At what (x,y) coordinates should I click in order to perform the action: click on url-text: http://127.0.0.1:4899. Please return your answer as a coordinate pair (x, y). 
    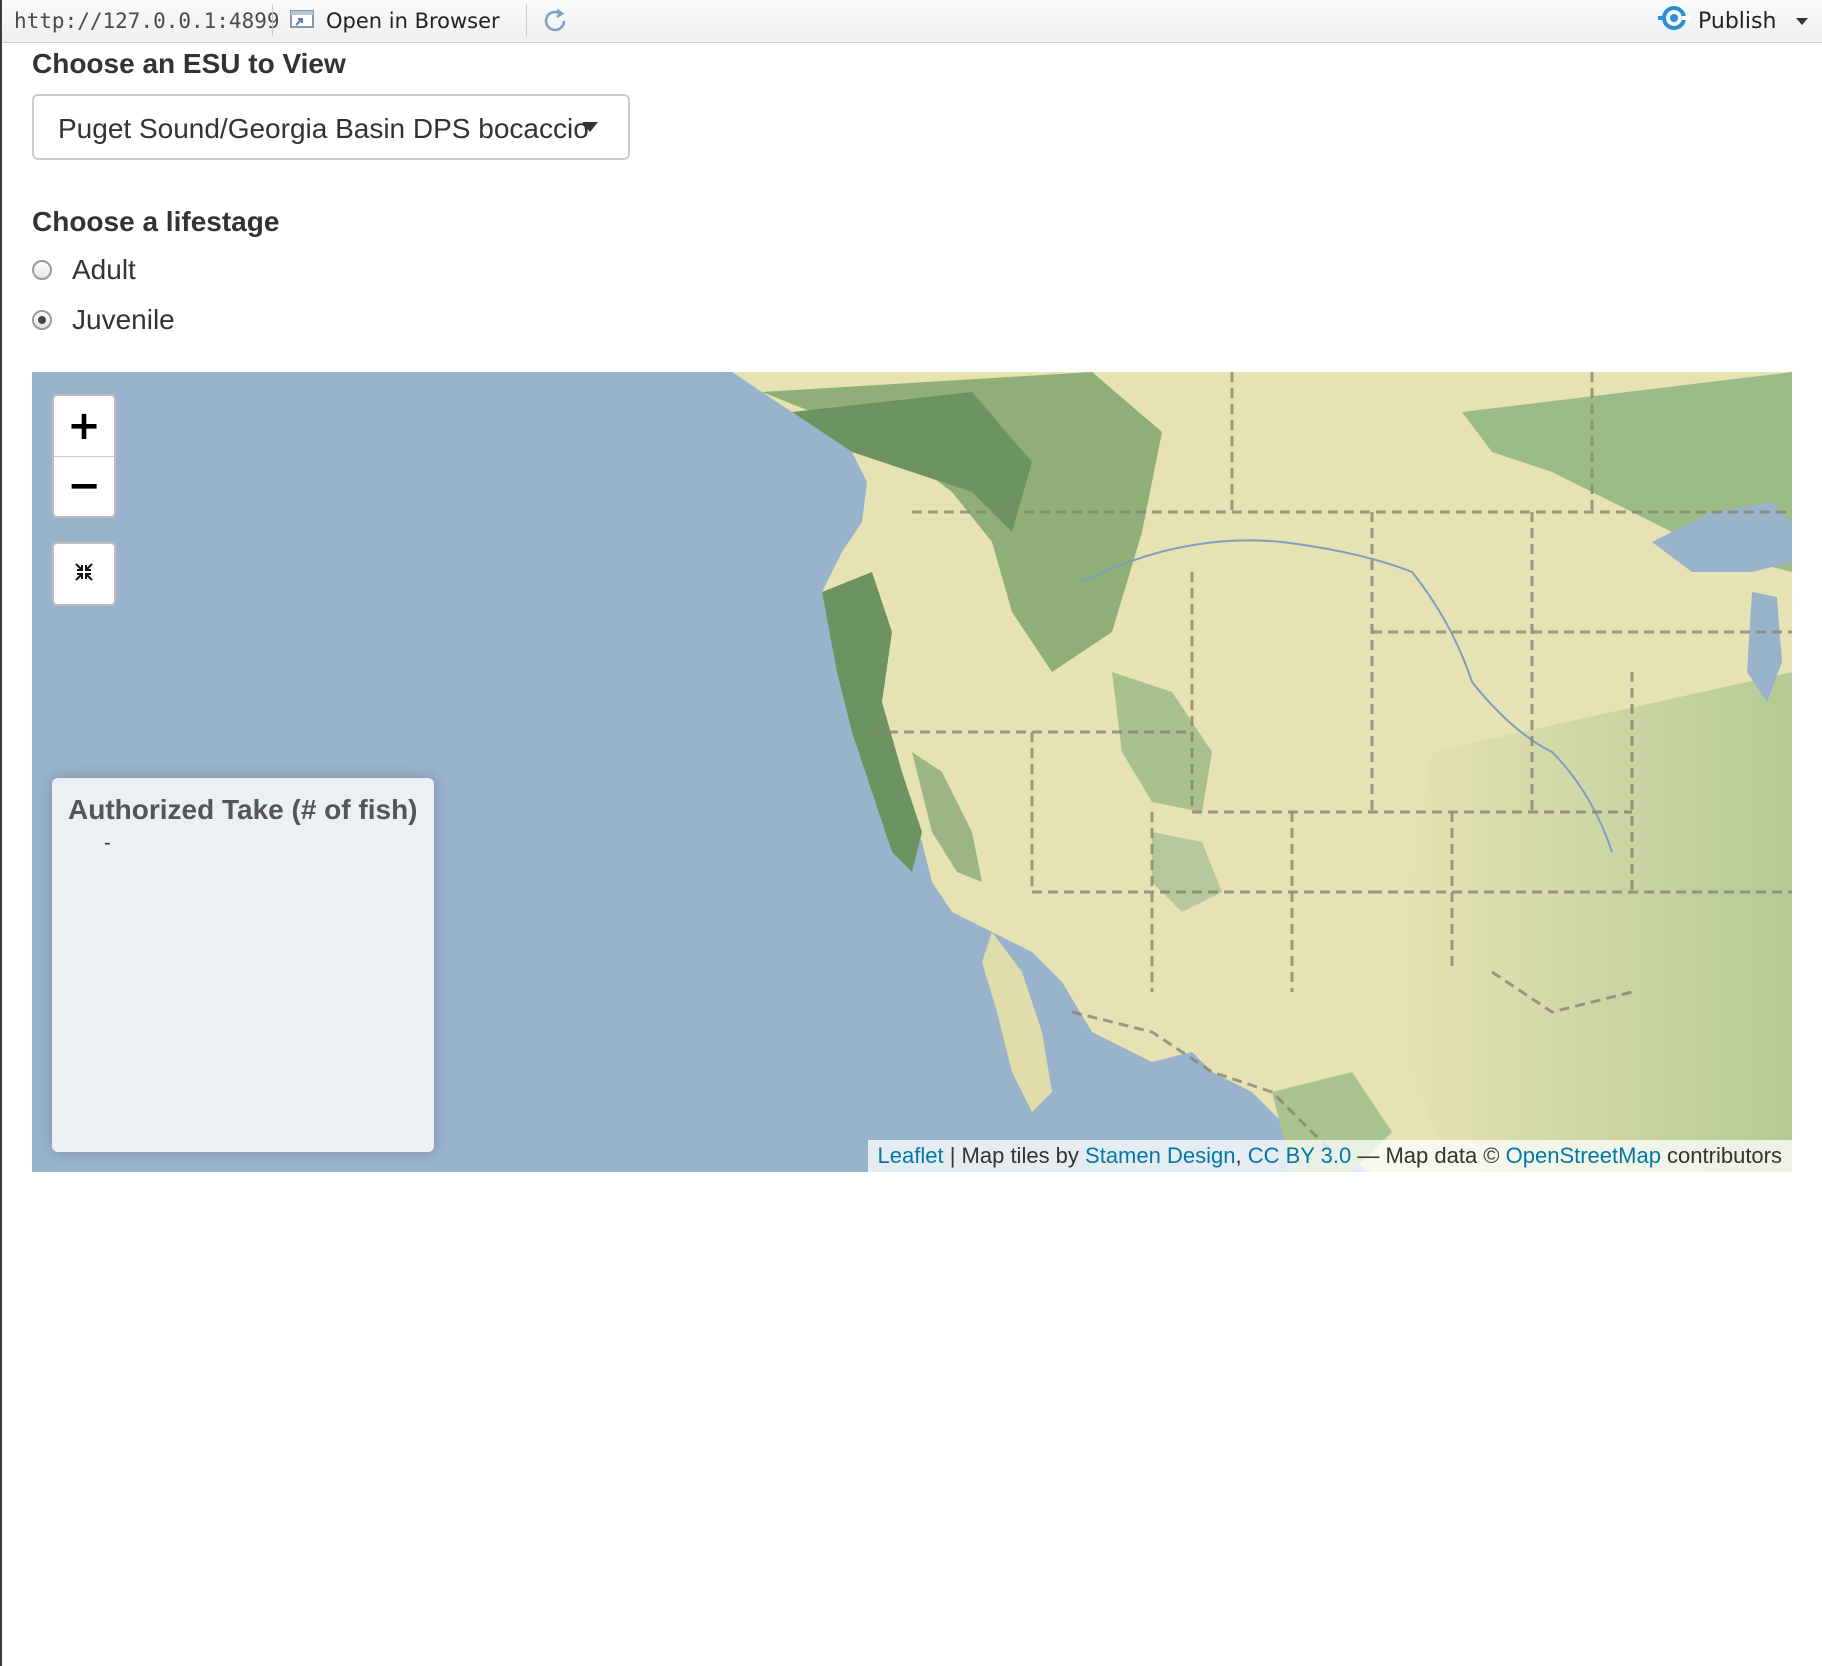
    Looking at the image, I should click on (147, 21).